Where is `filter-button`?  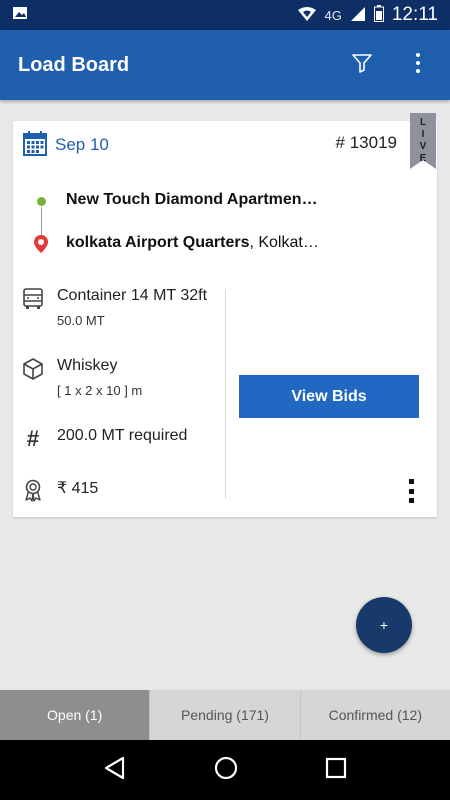
filter-button is located at coordinates (362, 65).